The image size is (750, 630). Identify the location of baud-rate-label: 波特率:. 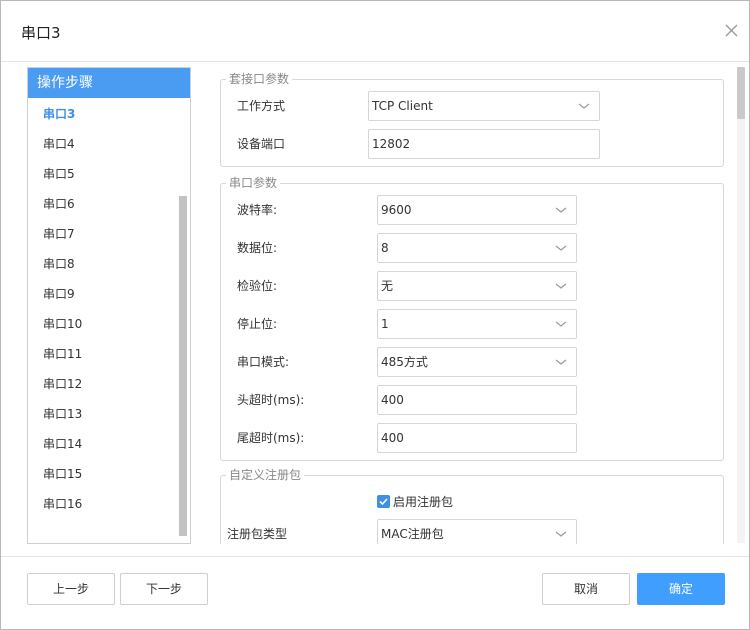
(257, 210).